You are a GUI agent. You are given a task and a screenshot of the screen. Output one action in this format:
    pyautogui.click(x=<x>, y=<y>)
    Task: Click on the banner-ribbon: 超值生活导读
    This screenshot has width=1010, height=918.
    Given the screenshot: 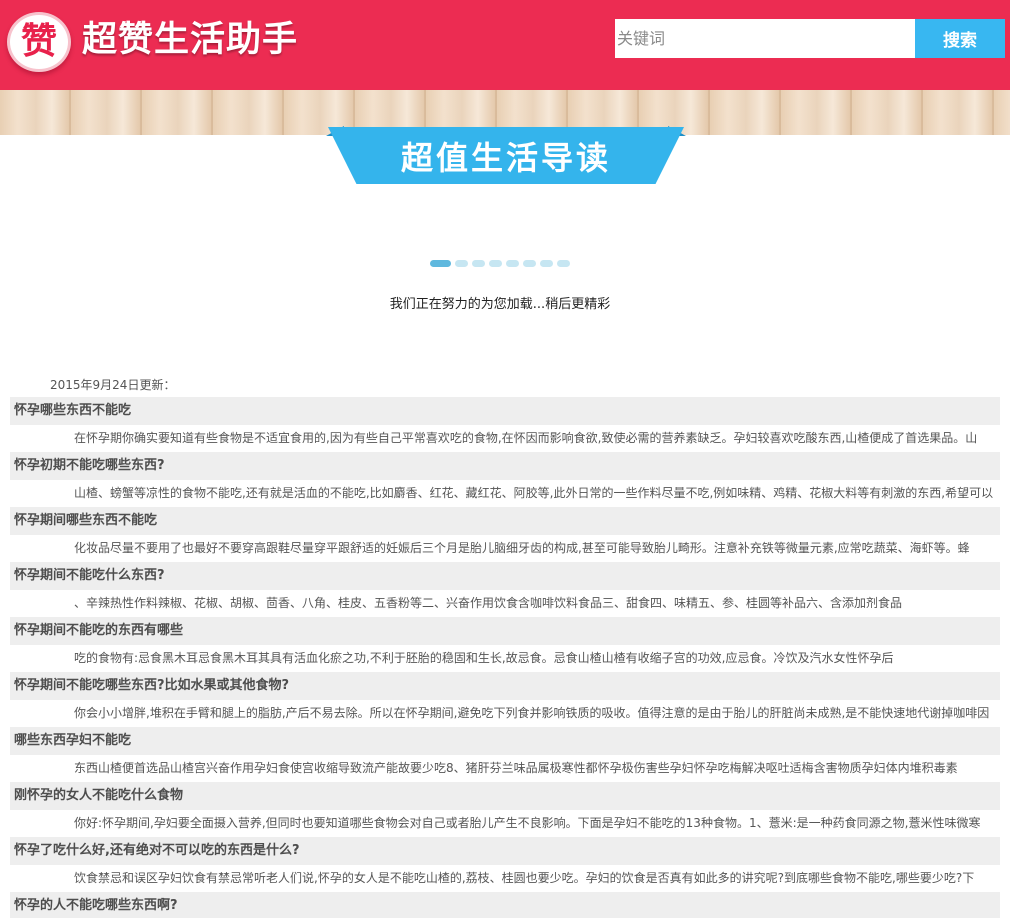 What is the action you would take?
    pyautogui.click(x=506, y=155)
    